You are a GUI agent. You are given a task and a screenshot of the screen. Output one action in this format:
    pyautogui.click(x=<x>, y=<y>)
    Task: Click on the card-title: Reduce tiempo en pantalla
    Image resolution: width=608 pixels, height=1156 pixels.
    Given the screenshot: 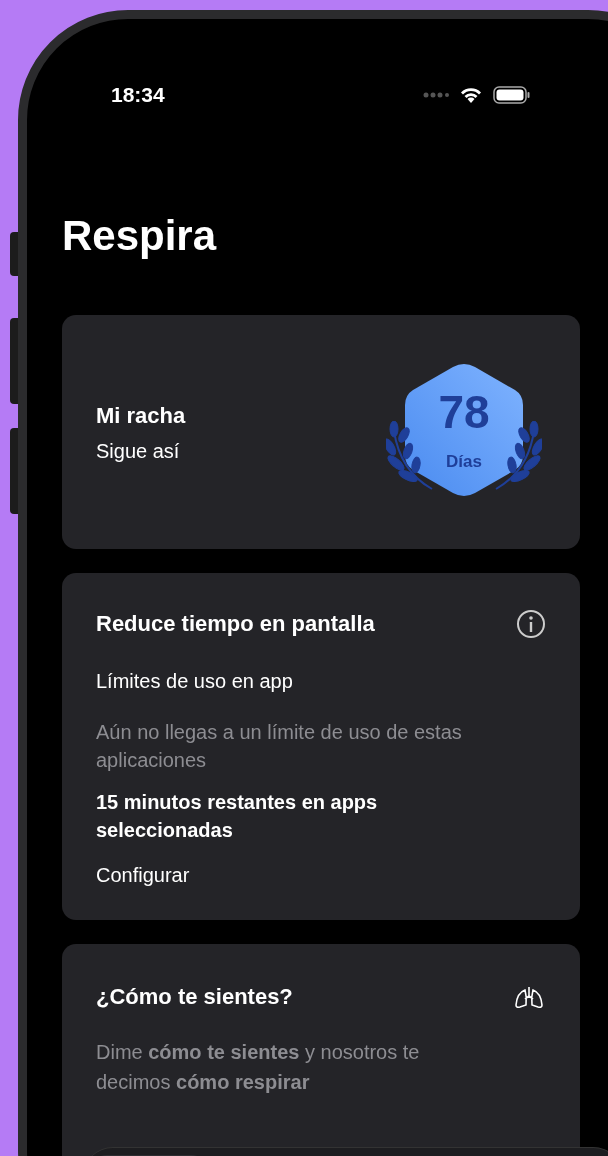 What is the action you would take?
    pyautogui.click(x=235, y=624)
    